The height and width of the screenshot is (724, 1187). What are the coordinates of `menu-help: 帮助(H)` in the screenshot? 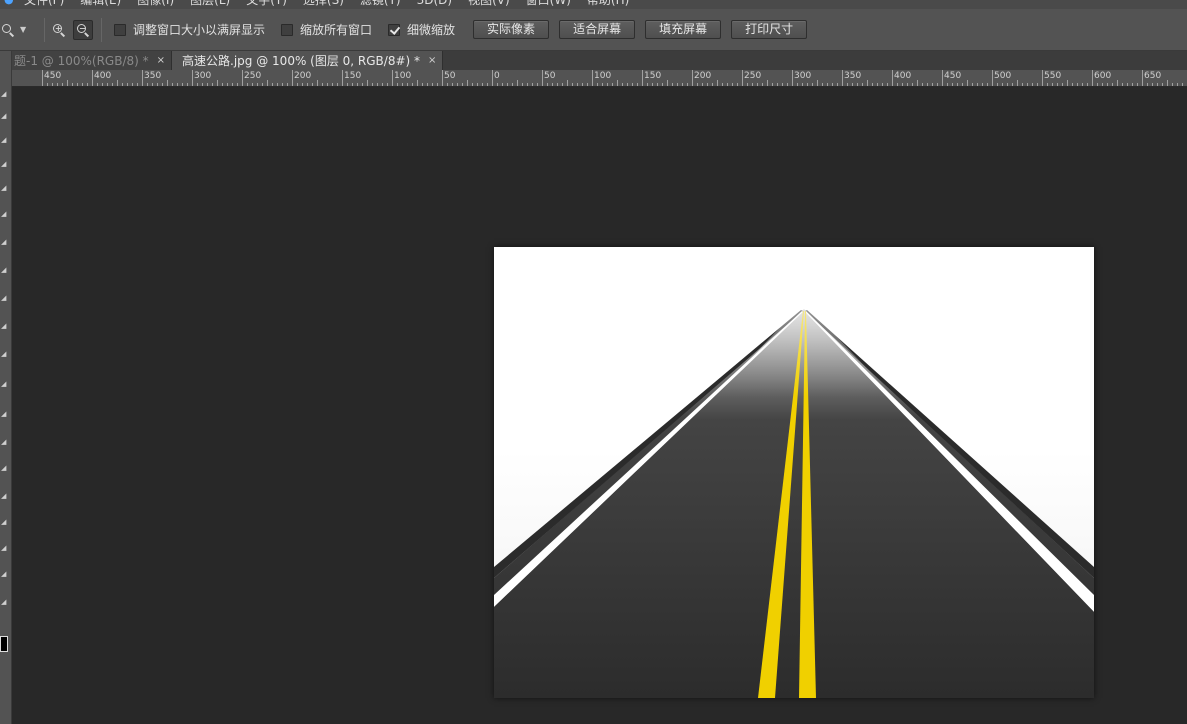 It's located at (608, 4).